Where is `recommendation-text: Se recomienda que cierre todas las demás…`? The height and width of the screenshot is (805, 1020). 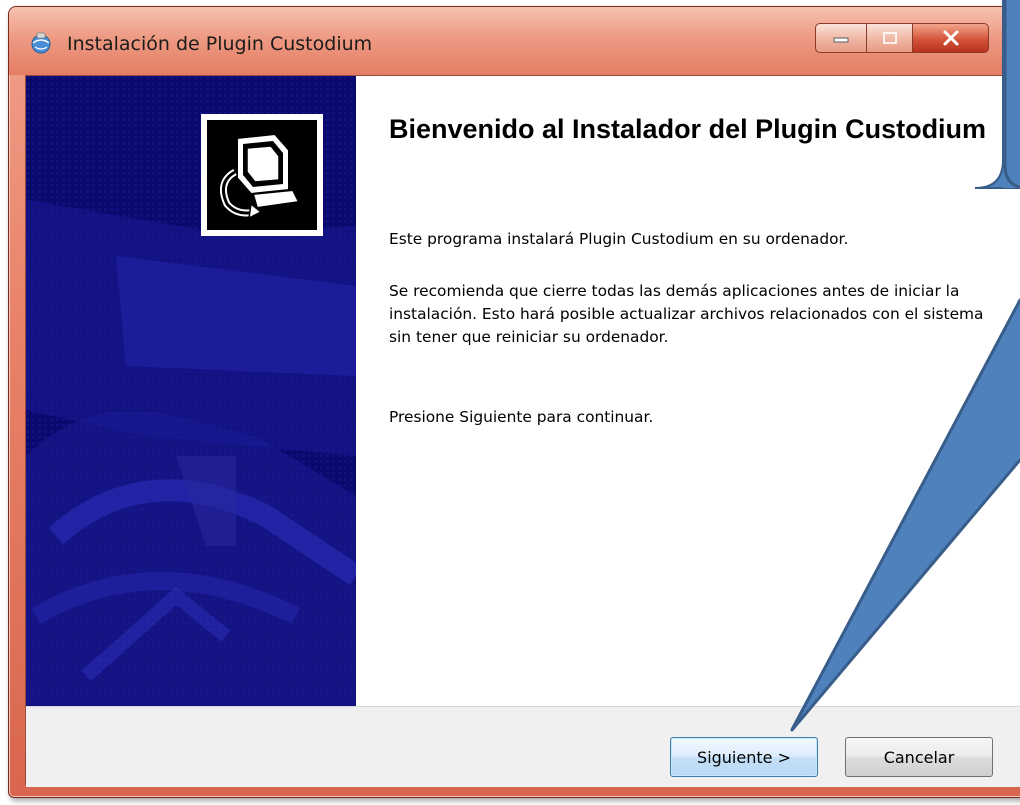
recommendation-text: Se recomienda que cierre todas las demás… is located at coordinates (686, 314).